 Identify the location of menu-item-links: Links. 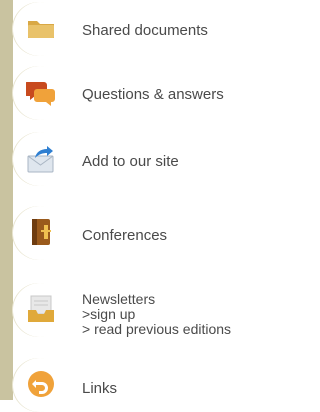
(136, 385).